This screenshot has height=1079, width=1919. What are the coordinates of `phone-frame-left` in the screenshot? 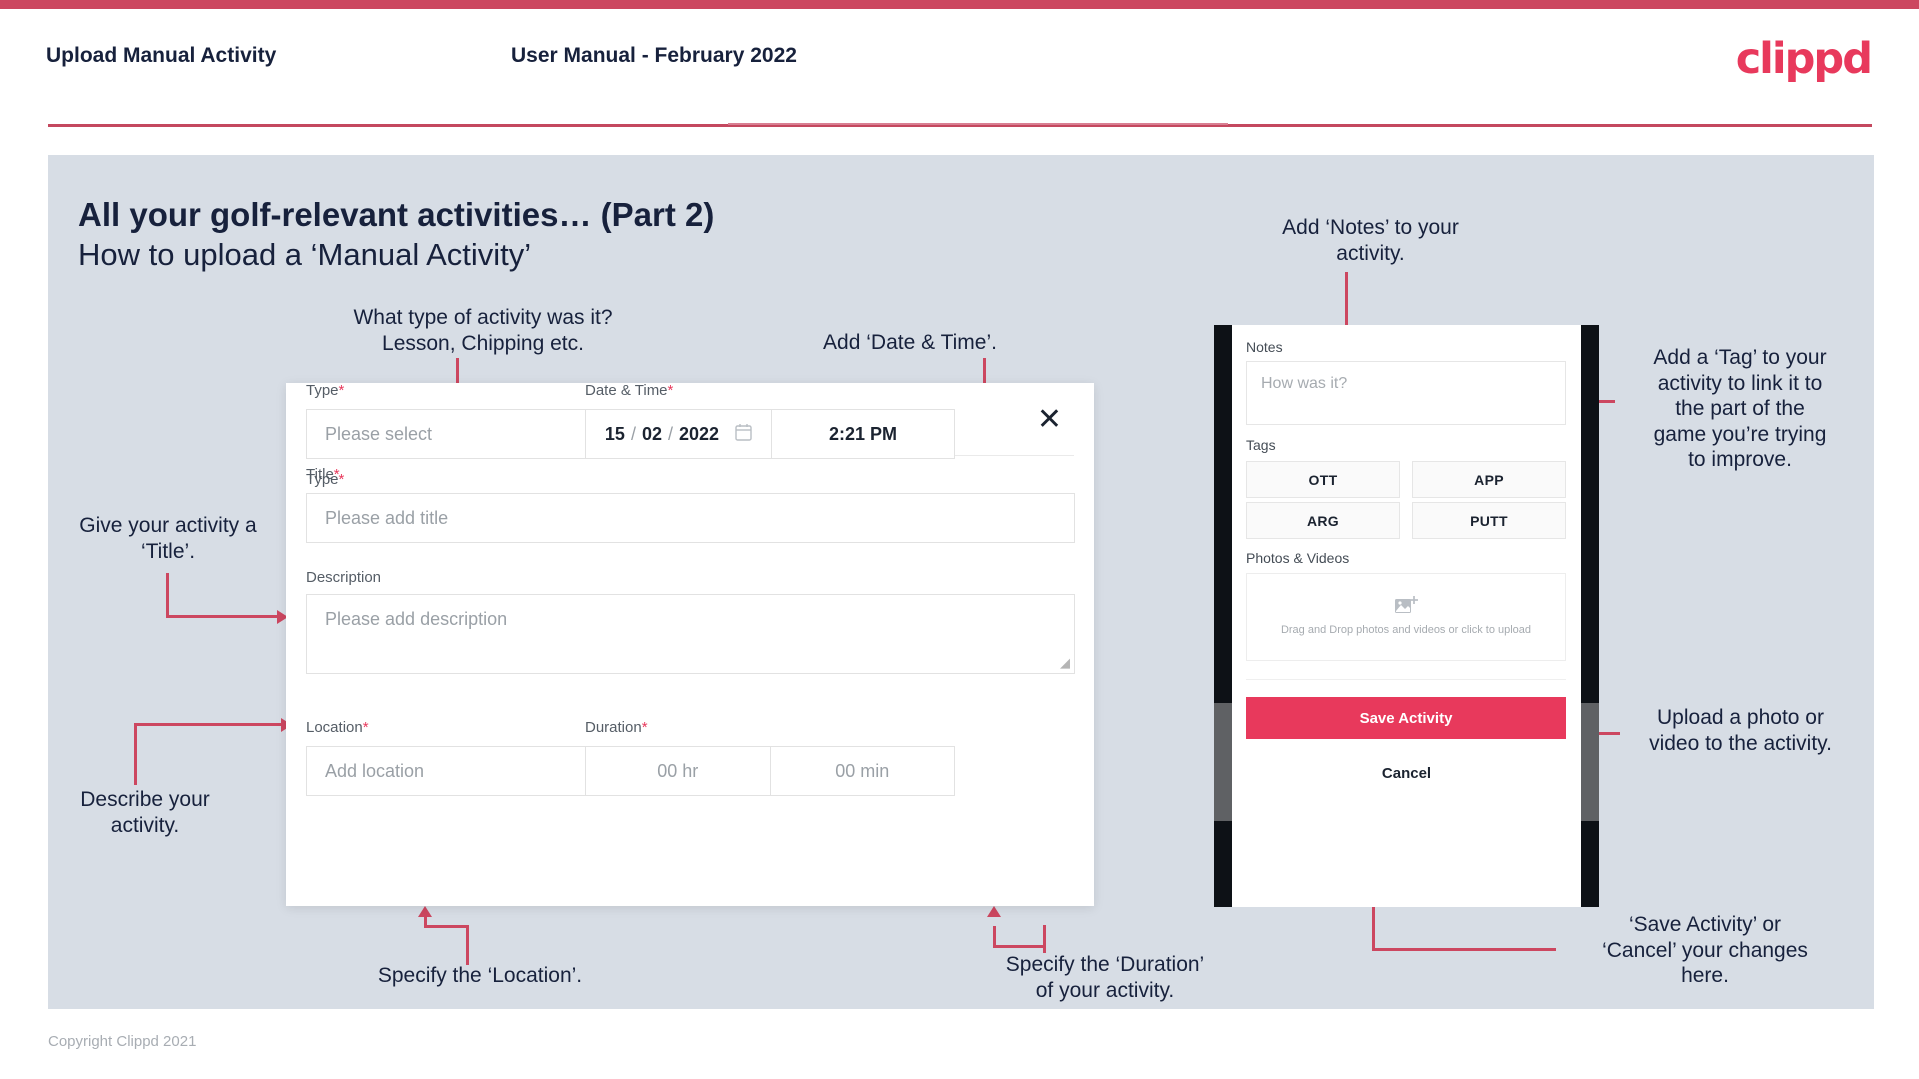 It's located at (1223, 616).